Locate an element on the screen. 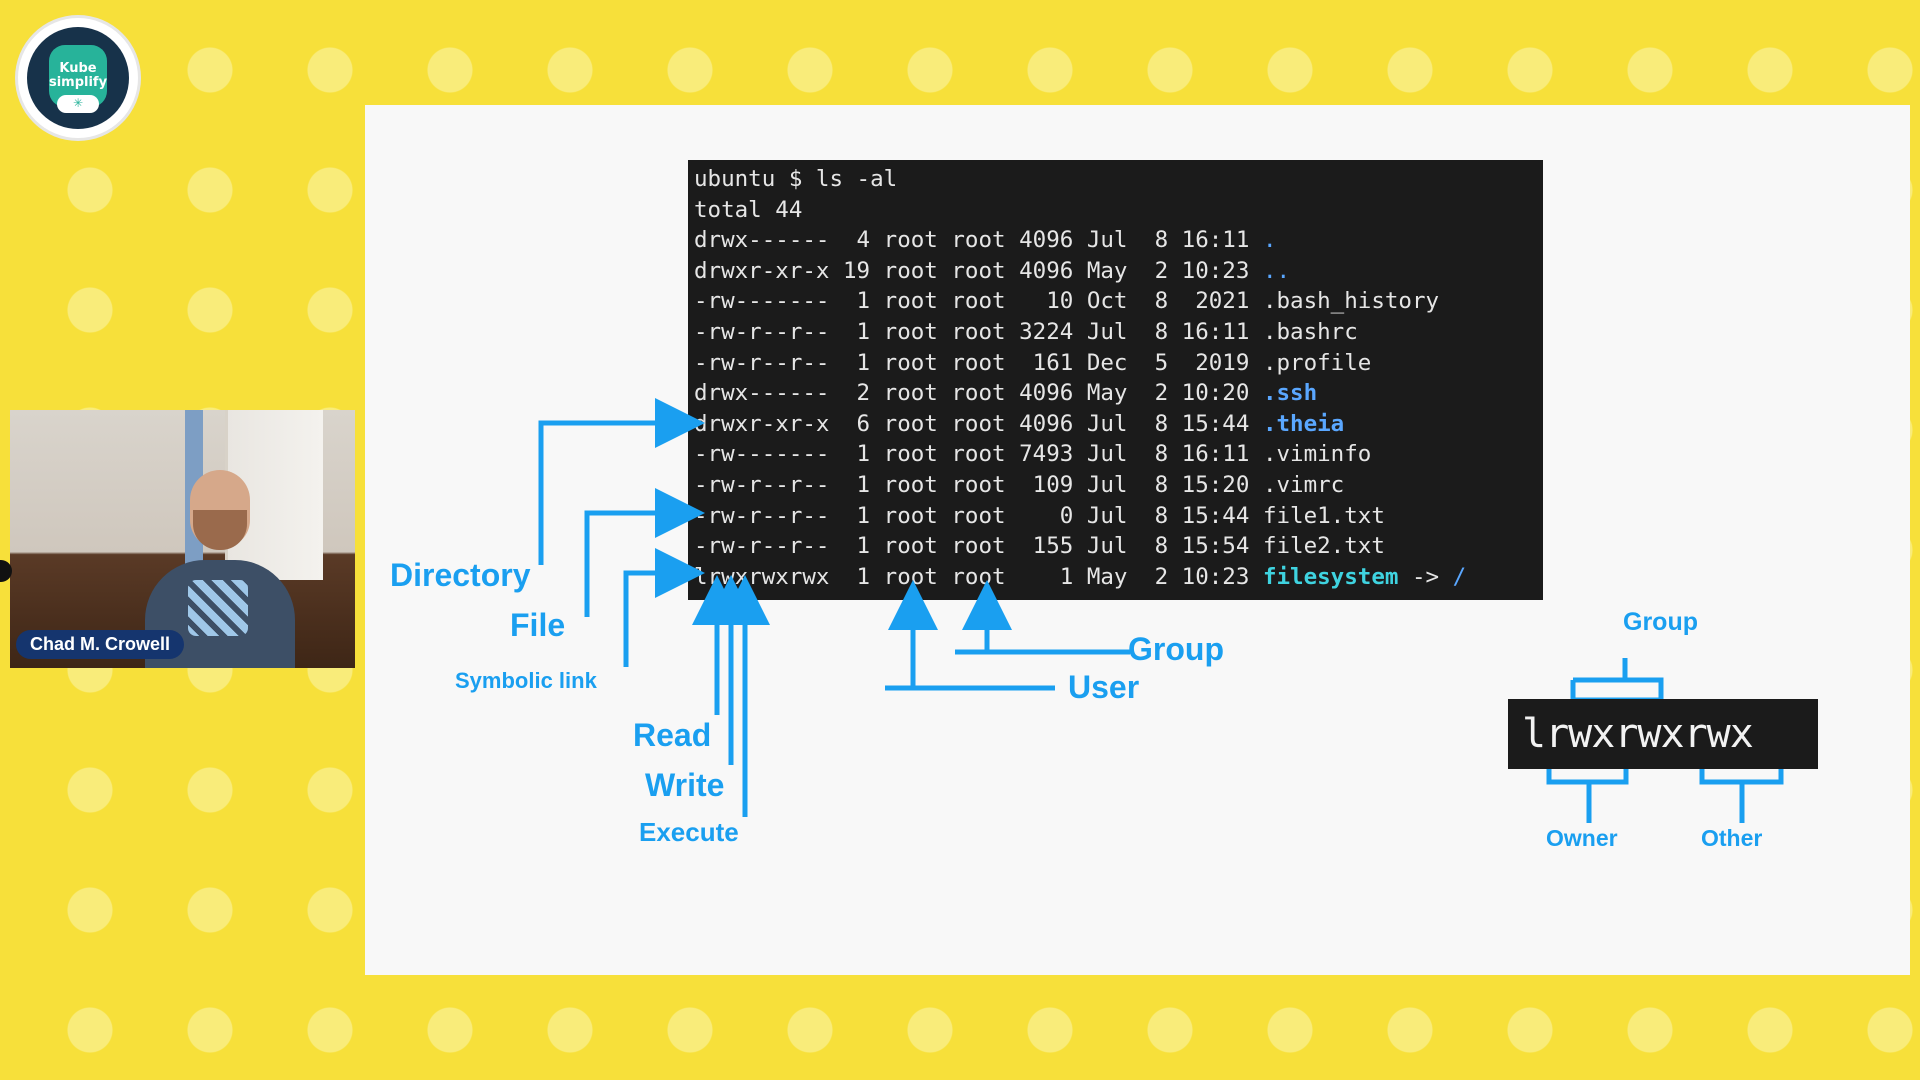 The width and height of the screenshot is (1920, 1080). label-user: User is located at coordinates (1104, 687).